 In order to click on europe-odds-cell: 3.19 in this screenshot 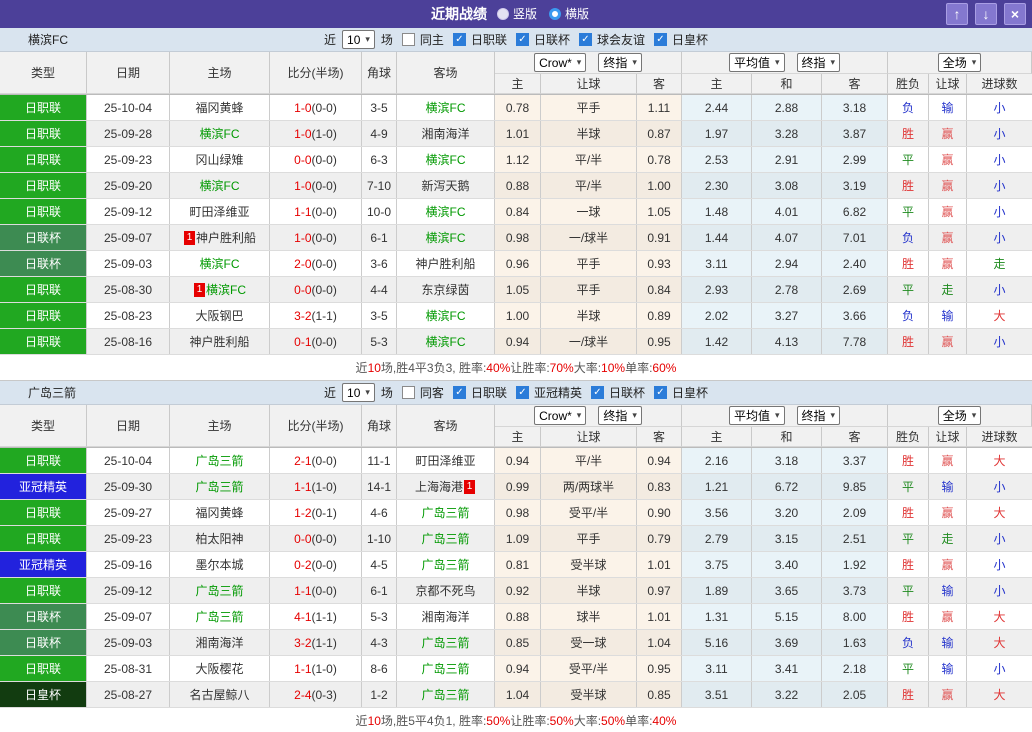, I will do `click(855, 185)`.